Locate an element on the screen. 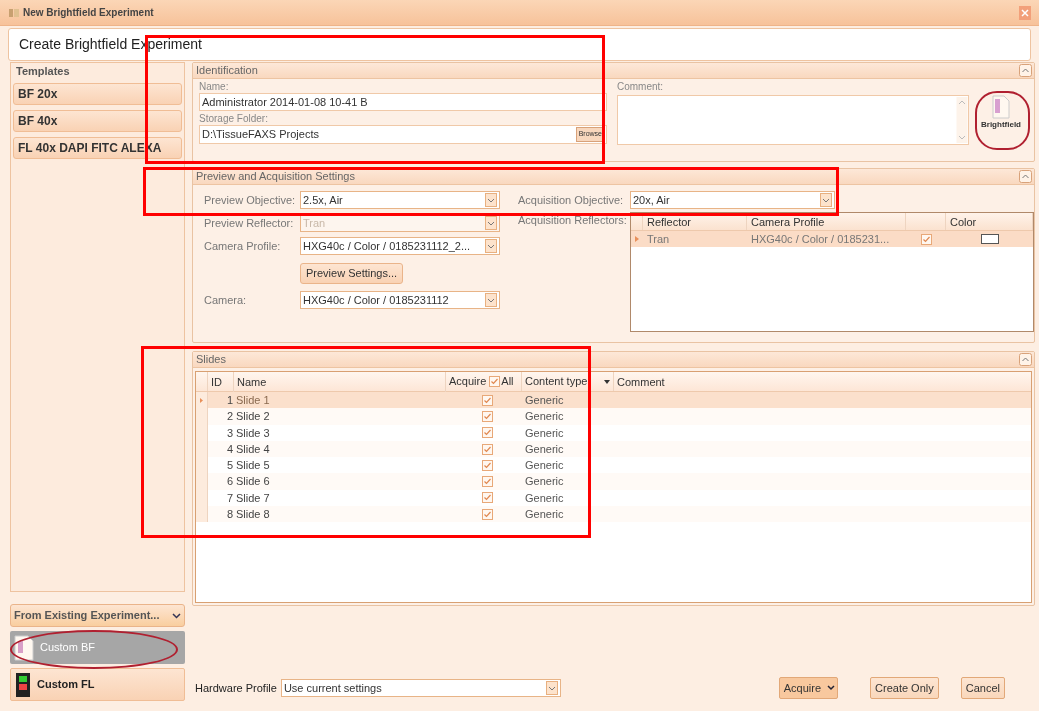 This screenshot has height=711, width=1039. column-header: Comment is located at coordinates (641, 382).